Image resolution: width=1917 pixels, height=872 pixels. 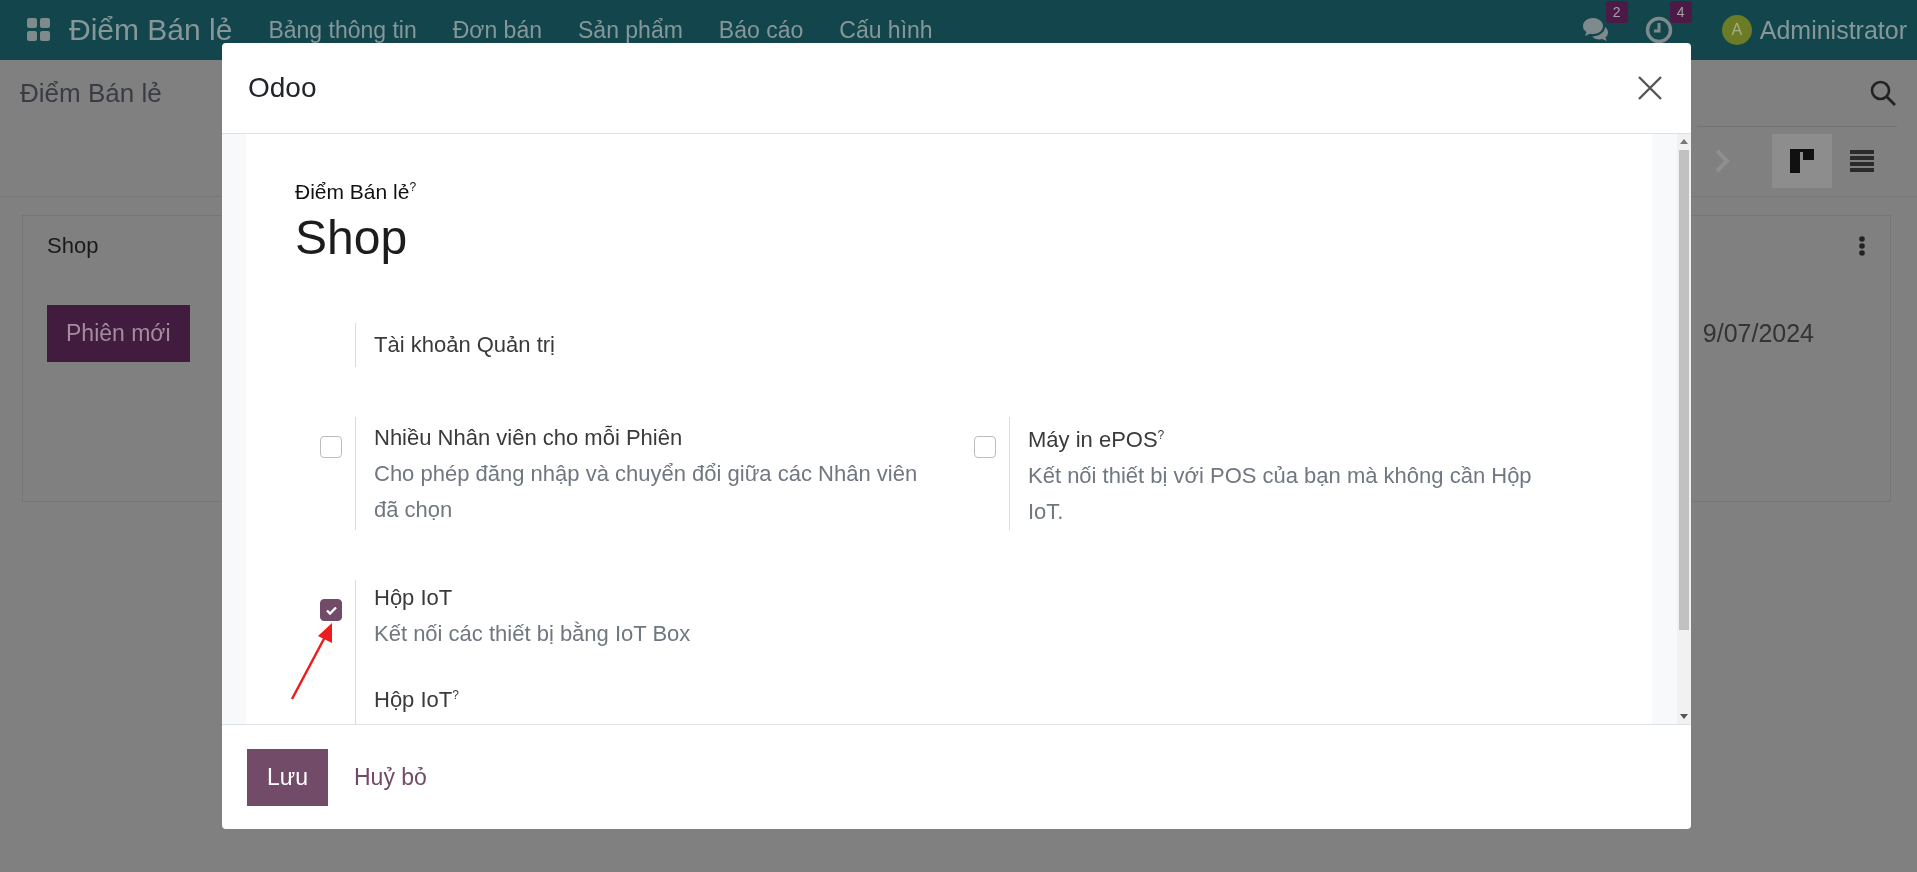 What do you see at coordinates (630, 30) in the screenshot?
I see `menu-item: Sản phẩm` at bounding box center [630, 30].